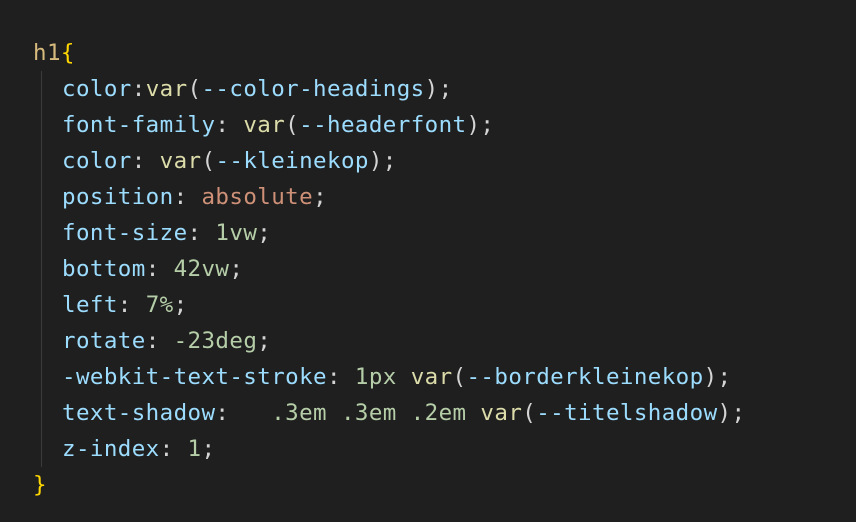  I want to click on css-number-value: 1vw, so click(236, 233).